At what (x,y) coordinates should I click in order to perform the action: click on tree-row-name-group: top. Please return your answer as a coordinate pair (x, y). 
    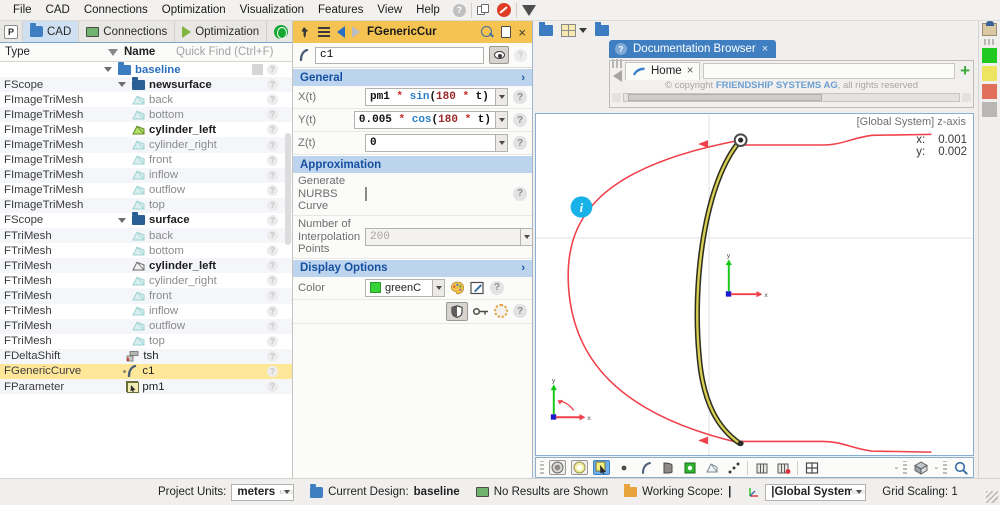
    Looking at the image, I should click on (134, 341).